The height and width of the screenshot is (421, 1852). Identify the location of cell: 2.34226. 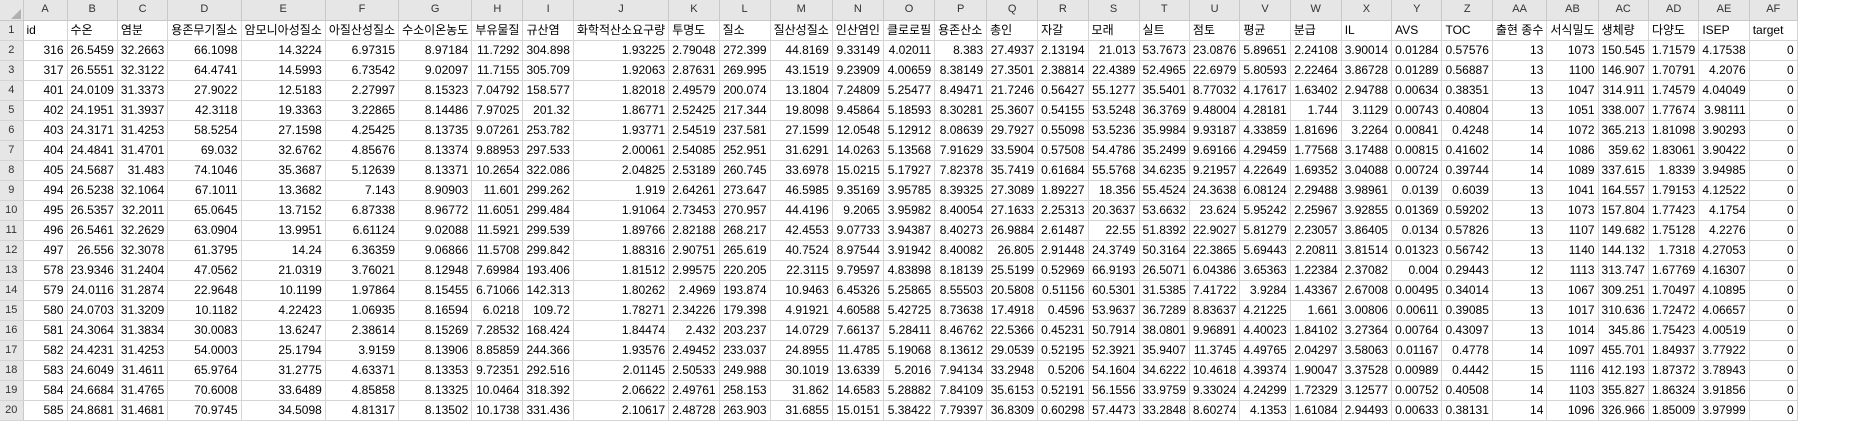
(694, 310).